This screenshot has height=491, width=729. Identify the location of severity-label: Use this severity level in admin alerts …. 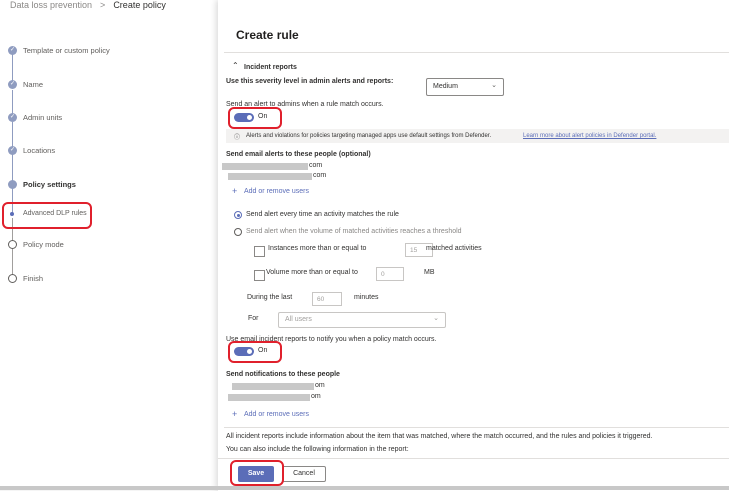
(310, 81).